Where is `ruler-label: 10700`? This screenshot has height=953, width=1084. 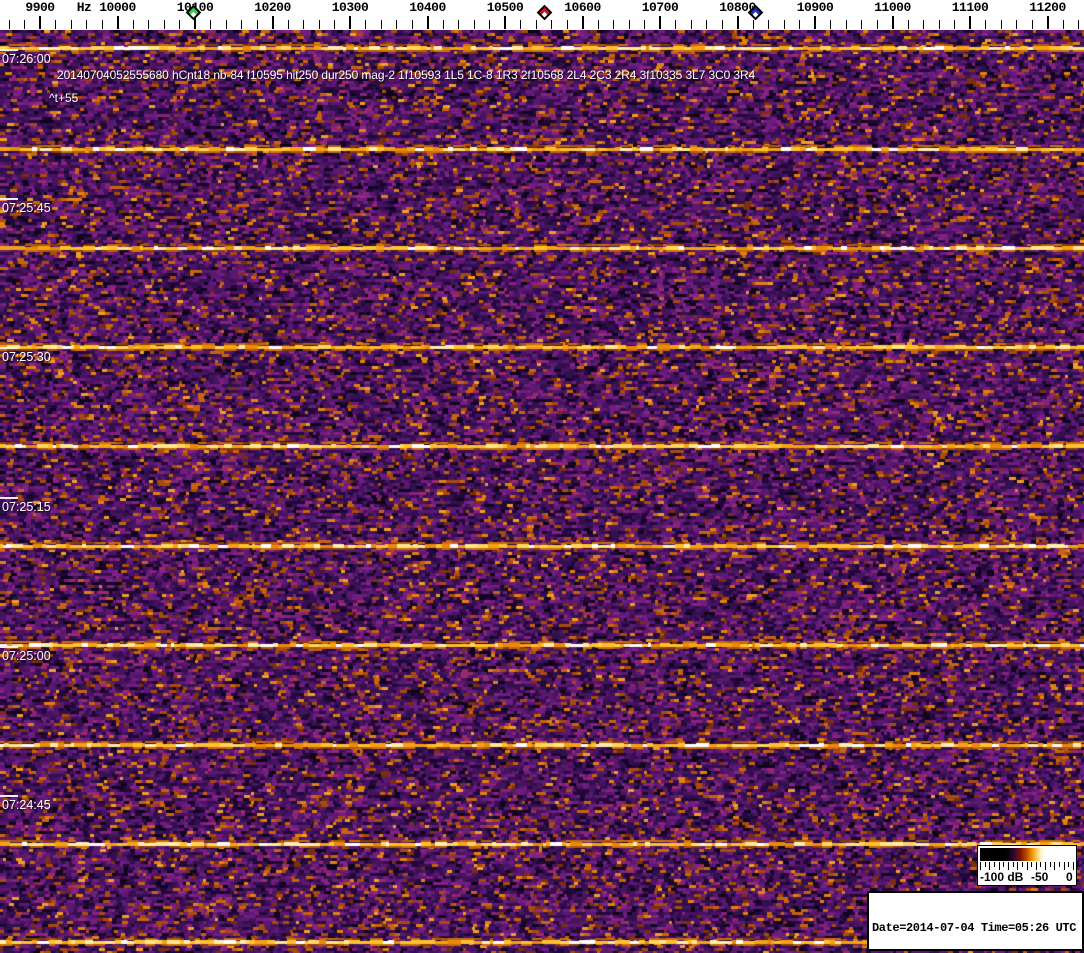 ruler-label: 10700 is located at coordinates (660, 7).